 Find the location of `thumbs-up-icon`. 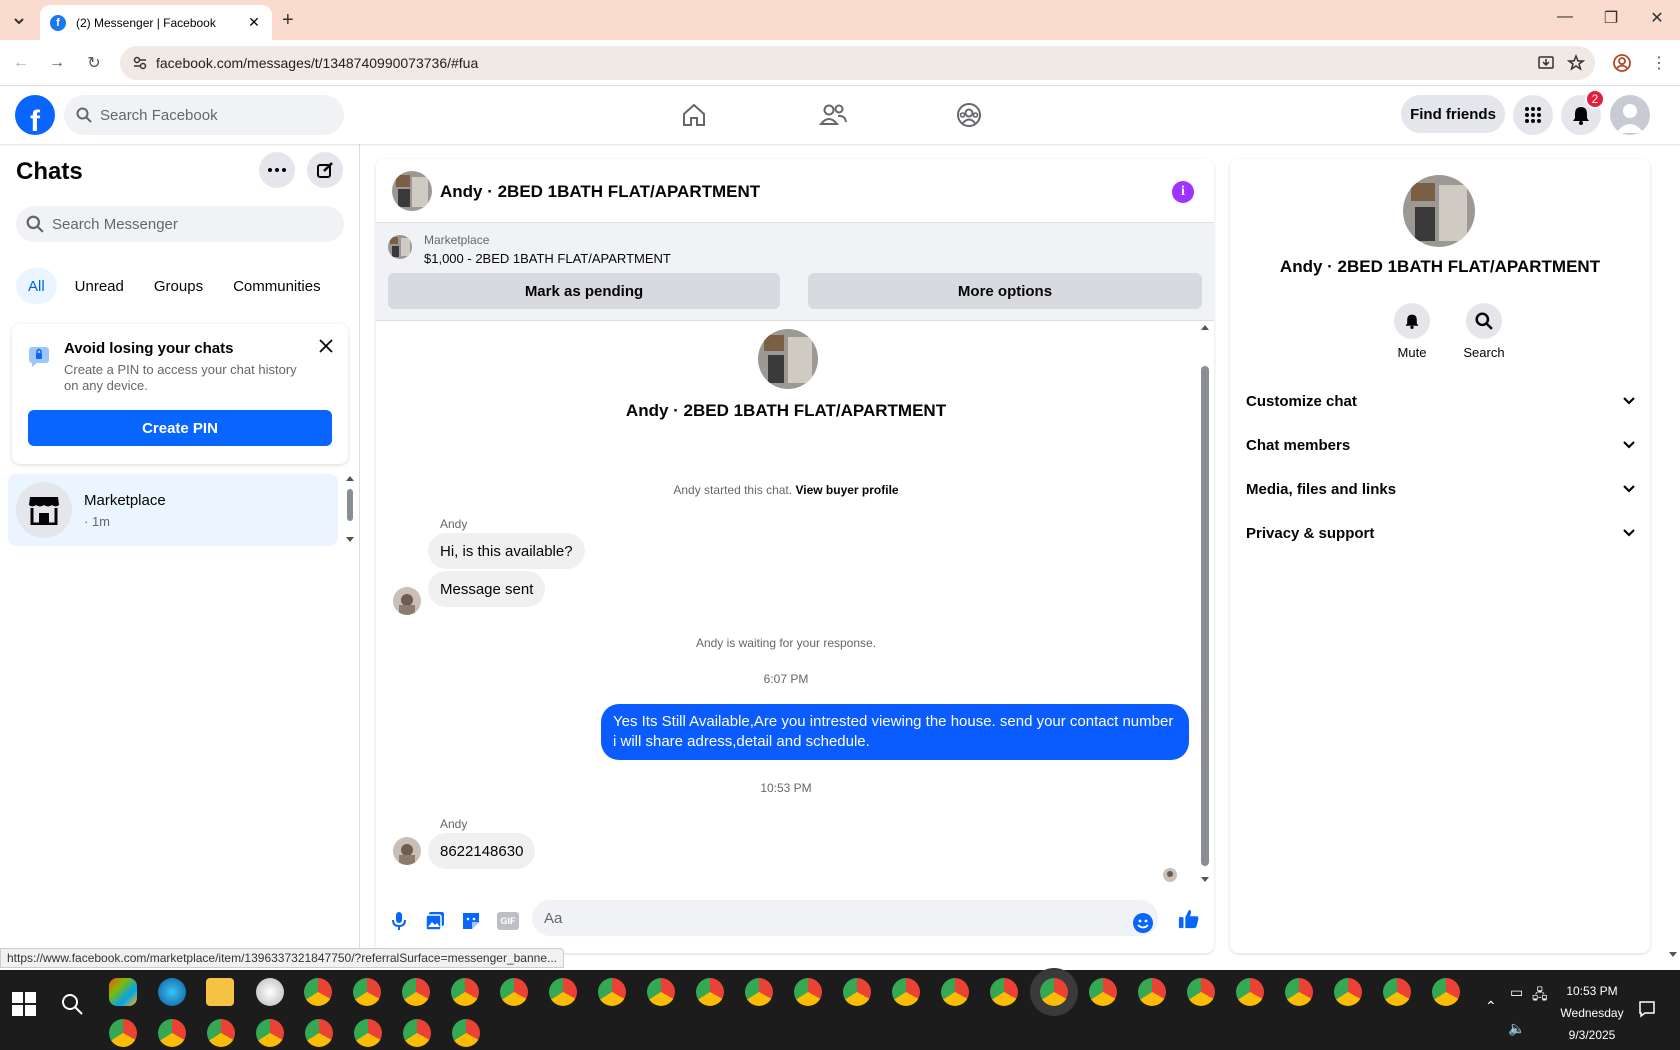

thumbs-up-icon is located at coordinates (1189, 919).